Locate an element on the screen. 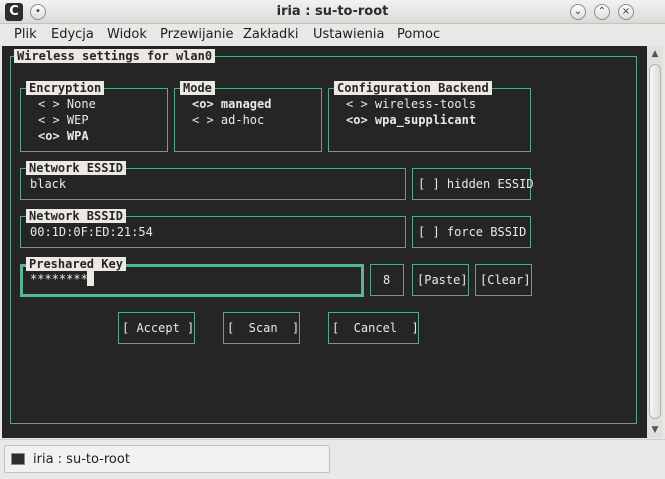 The height and width of the screenshot is (479, 665). clear-button-label: [Clear] is located at coordinates (505, 280).